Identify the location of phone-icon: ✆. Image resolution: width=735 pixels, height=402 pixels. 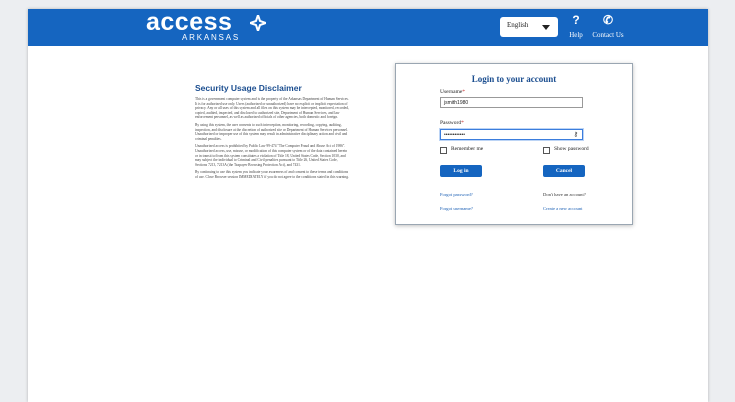
(608, 20).